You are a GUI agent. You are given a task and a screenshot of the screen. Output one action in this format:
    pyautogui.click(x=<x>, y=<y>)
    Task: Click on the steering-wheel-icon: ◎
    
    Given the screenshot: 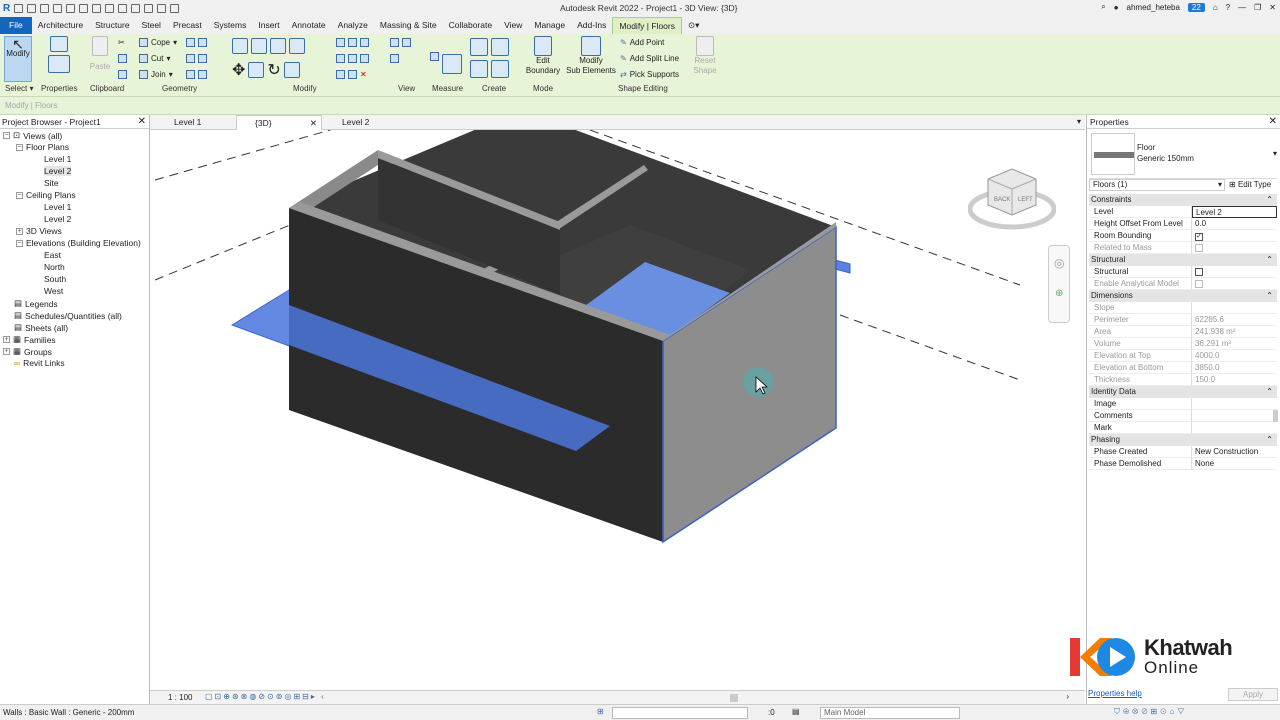 What is the action you would take?
    pyautogui.click(x=1059, y=263)
    